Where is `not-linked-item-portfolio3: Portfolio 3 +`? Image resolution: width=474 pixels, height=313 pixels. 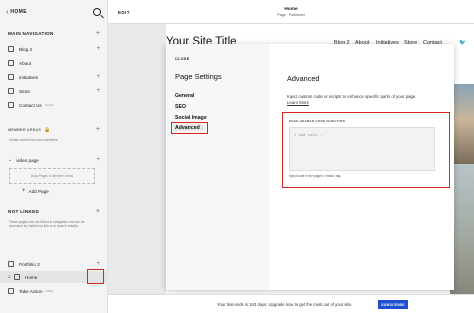 not-linked-item-portfolio3: Portfolio 3 + is located at coordinates (54, 264).